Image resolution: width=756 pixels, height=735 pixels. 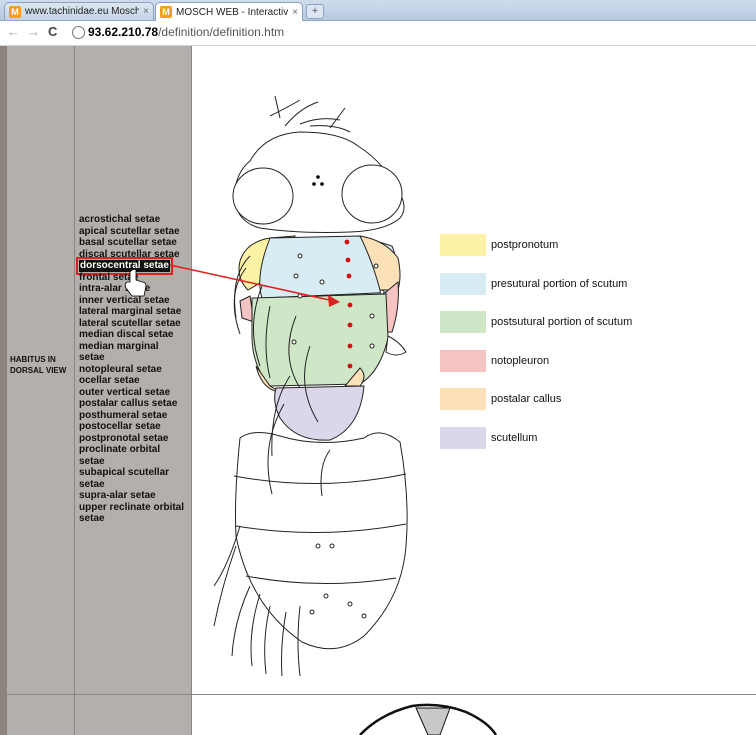 I want to click on legend-item: presutural portion of scutum, so click(x=534, y=283).